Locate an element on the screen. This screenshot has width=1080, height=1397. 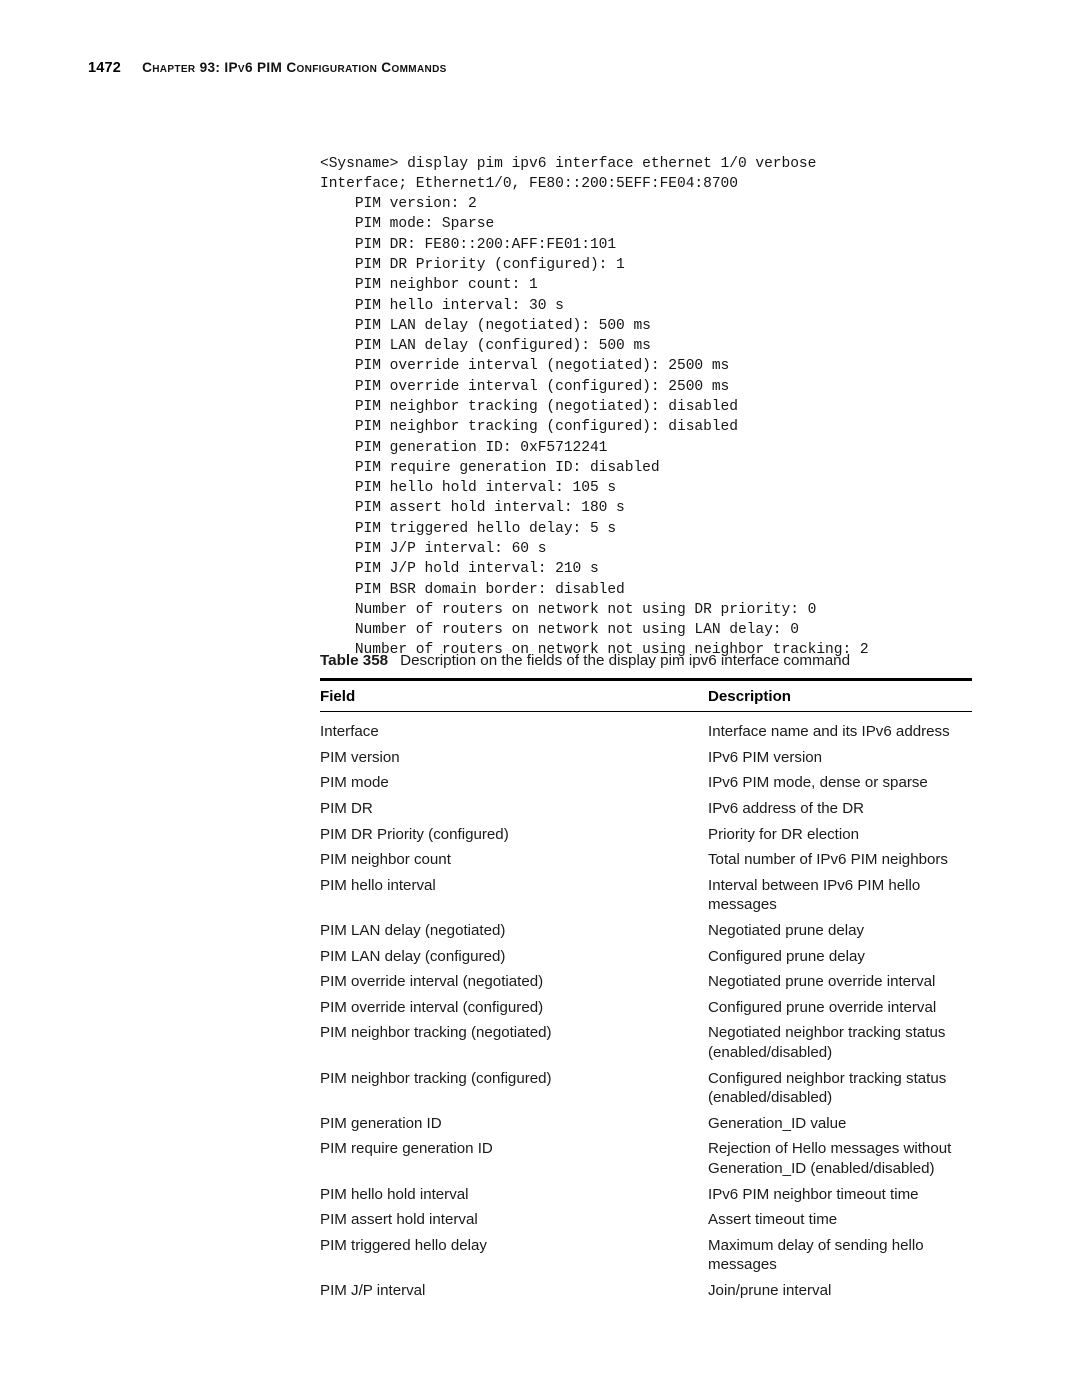
table-cell-description: Configured prune override interval is located at coordinates (840, 1008).